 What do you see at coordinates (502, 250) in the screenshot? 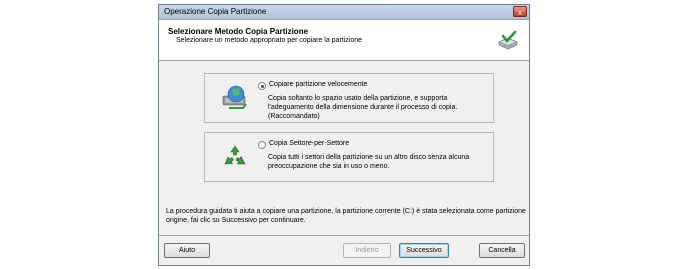
I see `cancel-button: Cancella` at bounding box center [502, 250].